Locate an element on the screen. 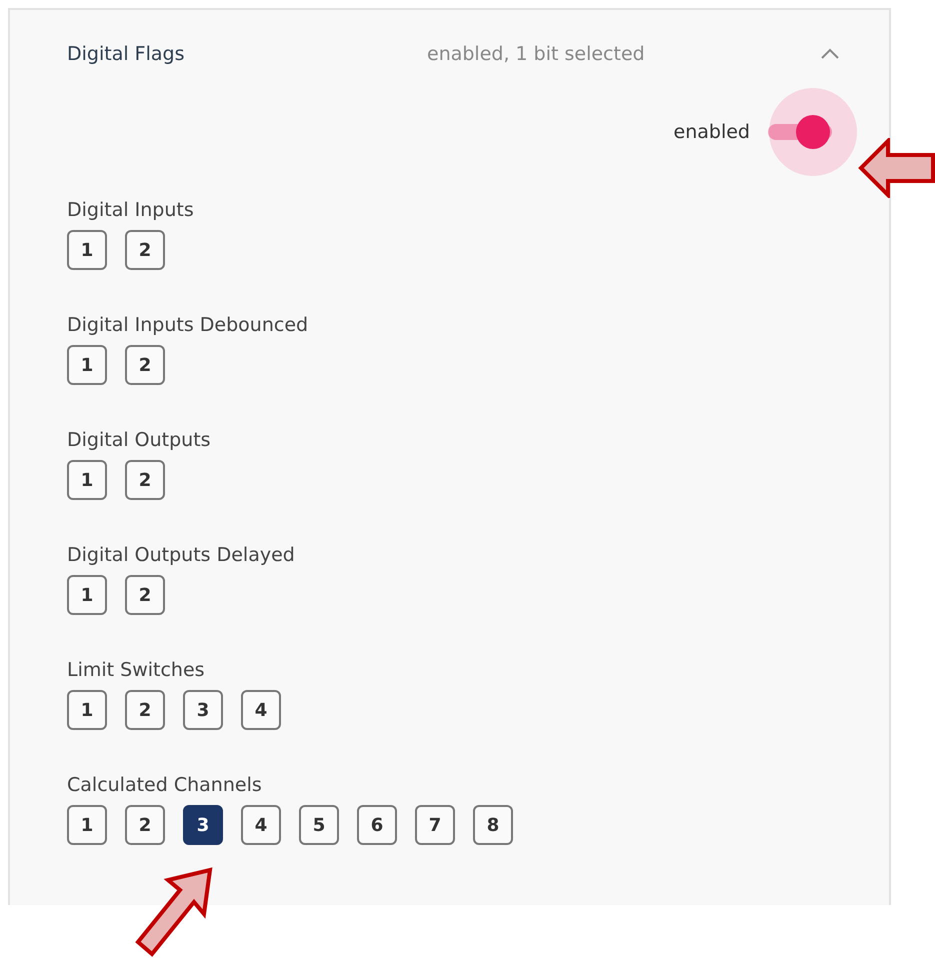 This screenshot has width=935, height=958. bit-toggle: 6 is located at coordinates (377, 825).